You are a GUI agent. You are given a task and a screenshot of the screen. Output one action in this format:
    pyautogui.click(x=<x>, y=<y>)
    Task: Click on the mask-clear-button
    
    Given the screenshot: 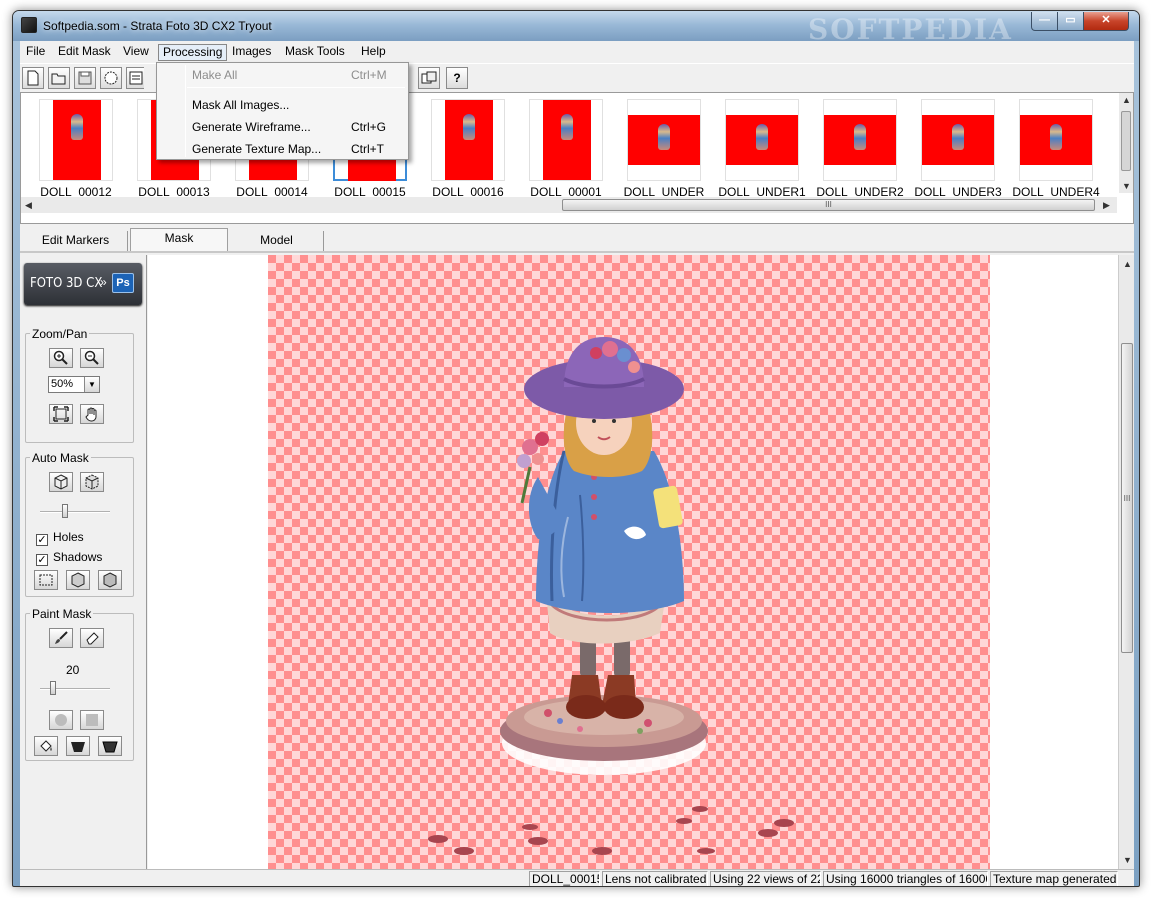 What is the action you would take?
    pyautogui.click(x=110, y=746)
    